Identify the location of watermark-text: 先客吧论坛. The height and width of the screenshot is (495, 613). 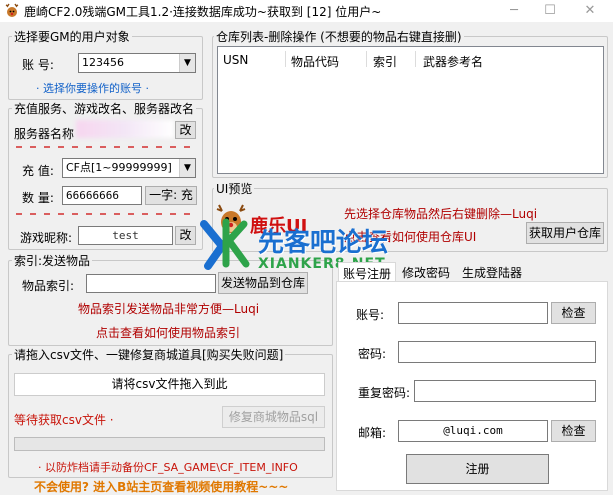
(323, 243).